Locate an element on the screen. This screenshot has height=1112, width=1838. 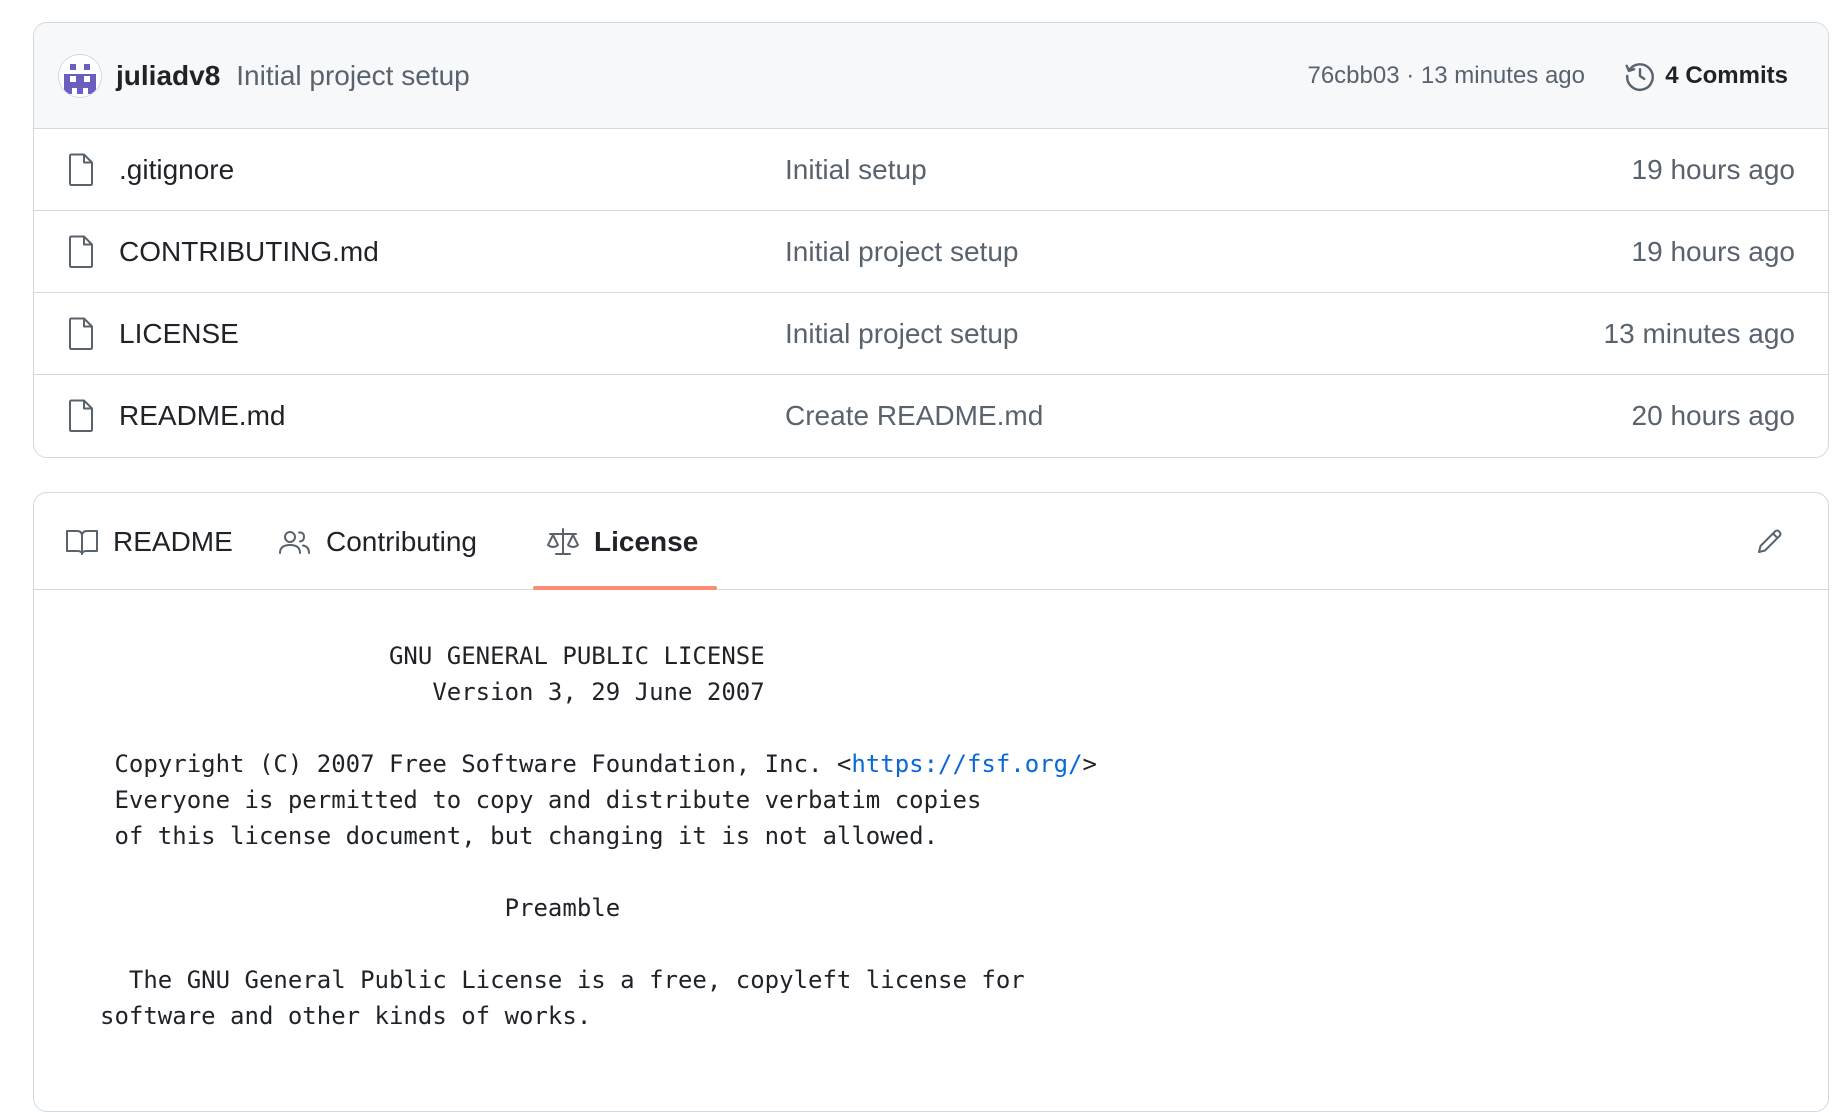
author-avatar is located at coordinates (80, 75).